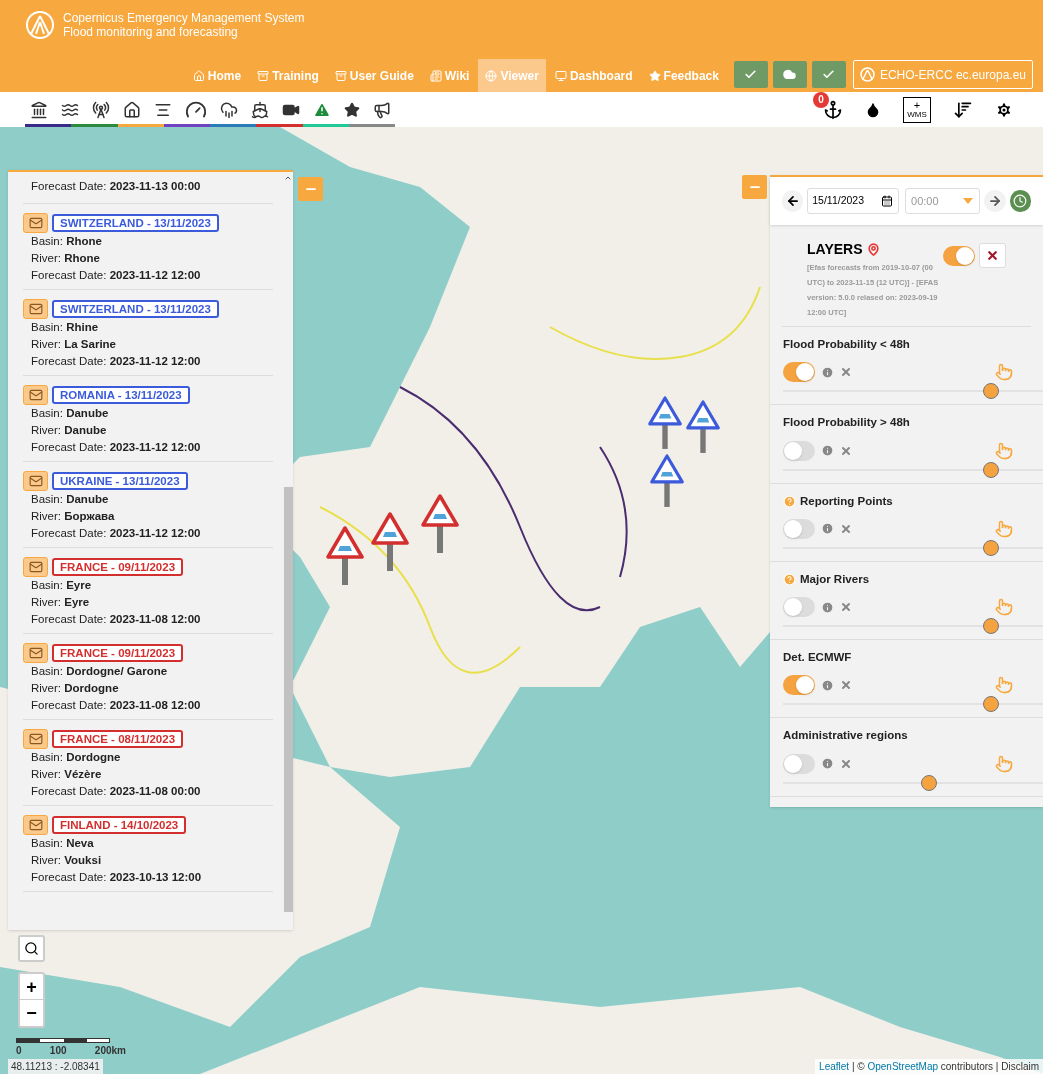  I want to click on add-wms-button: + WMS, so click(917, 109).